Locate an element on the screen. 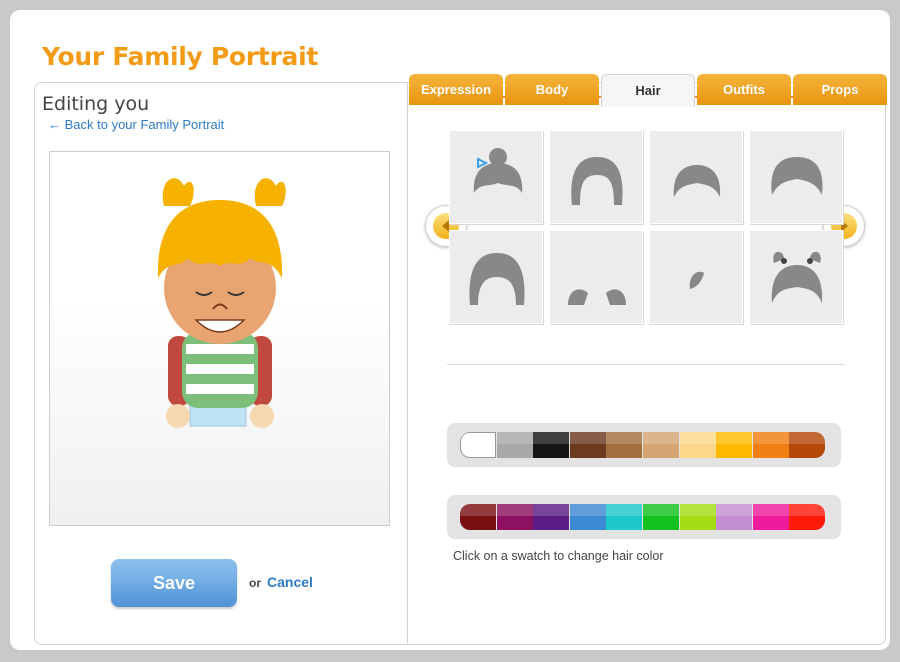 This screenshot has height=662, width=900. hair-side-tufts-icon is located at coordinates (596, 277).